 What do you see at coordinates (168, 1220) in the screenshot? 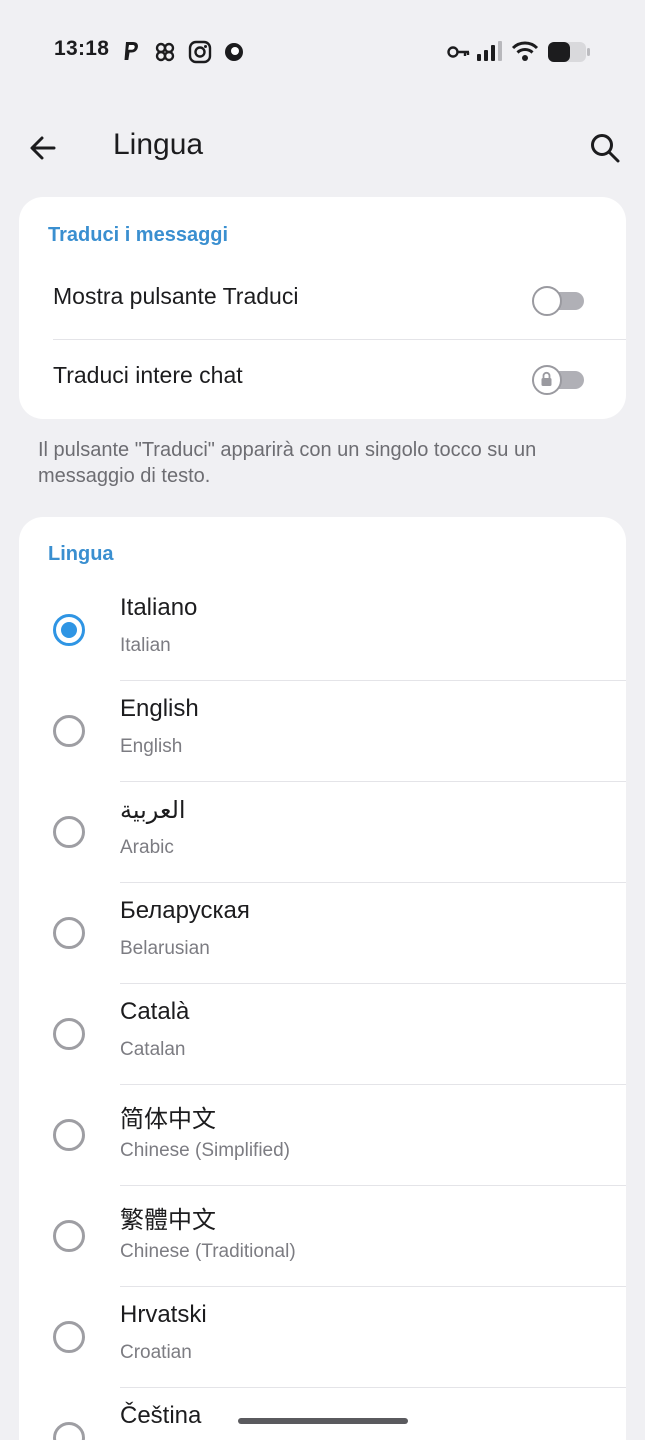
I see `language-name: 繁體中文` at bounding box center [168, 1220].